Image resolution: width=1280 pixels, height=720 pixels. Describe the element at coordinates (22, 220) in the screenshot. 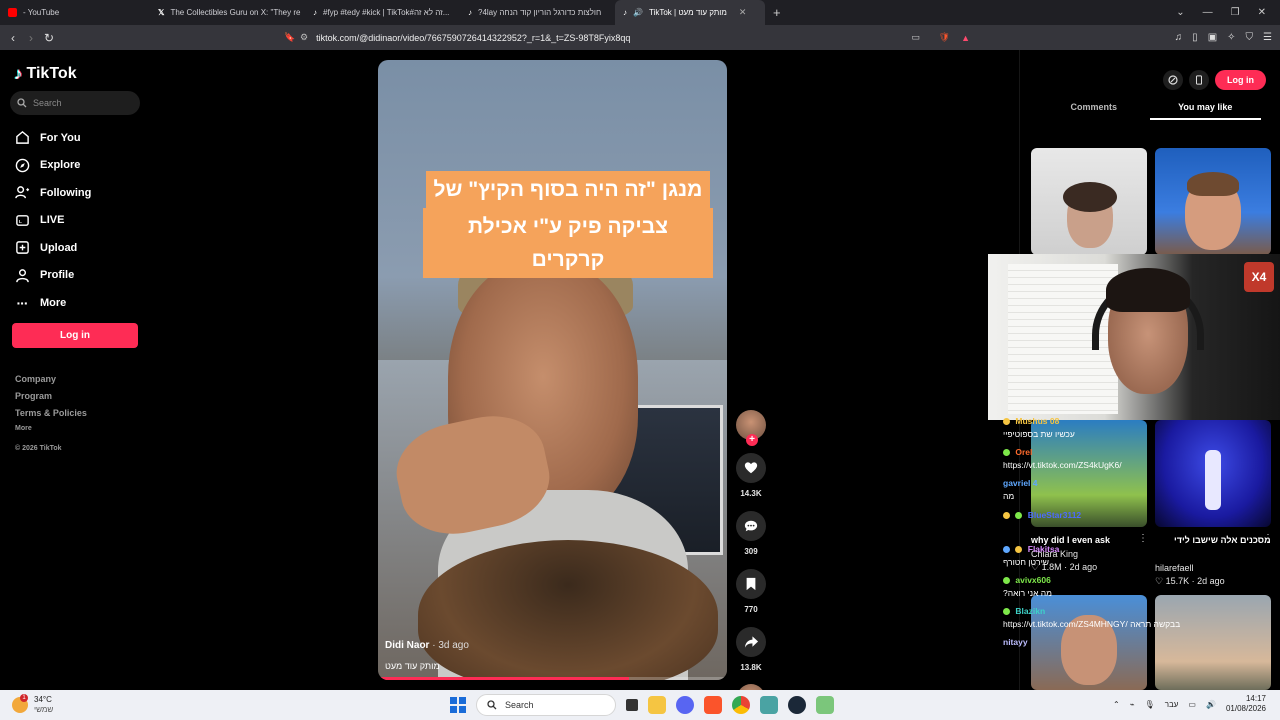

I see `live-icon: L` at that location.